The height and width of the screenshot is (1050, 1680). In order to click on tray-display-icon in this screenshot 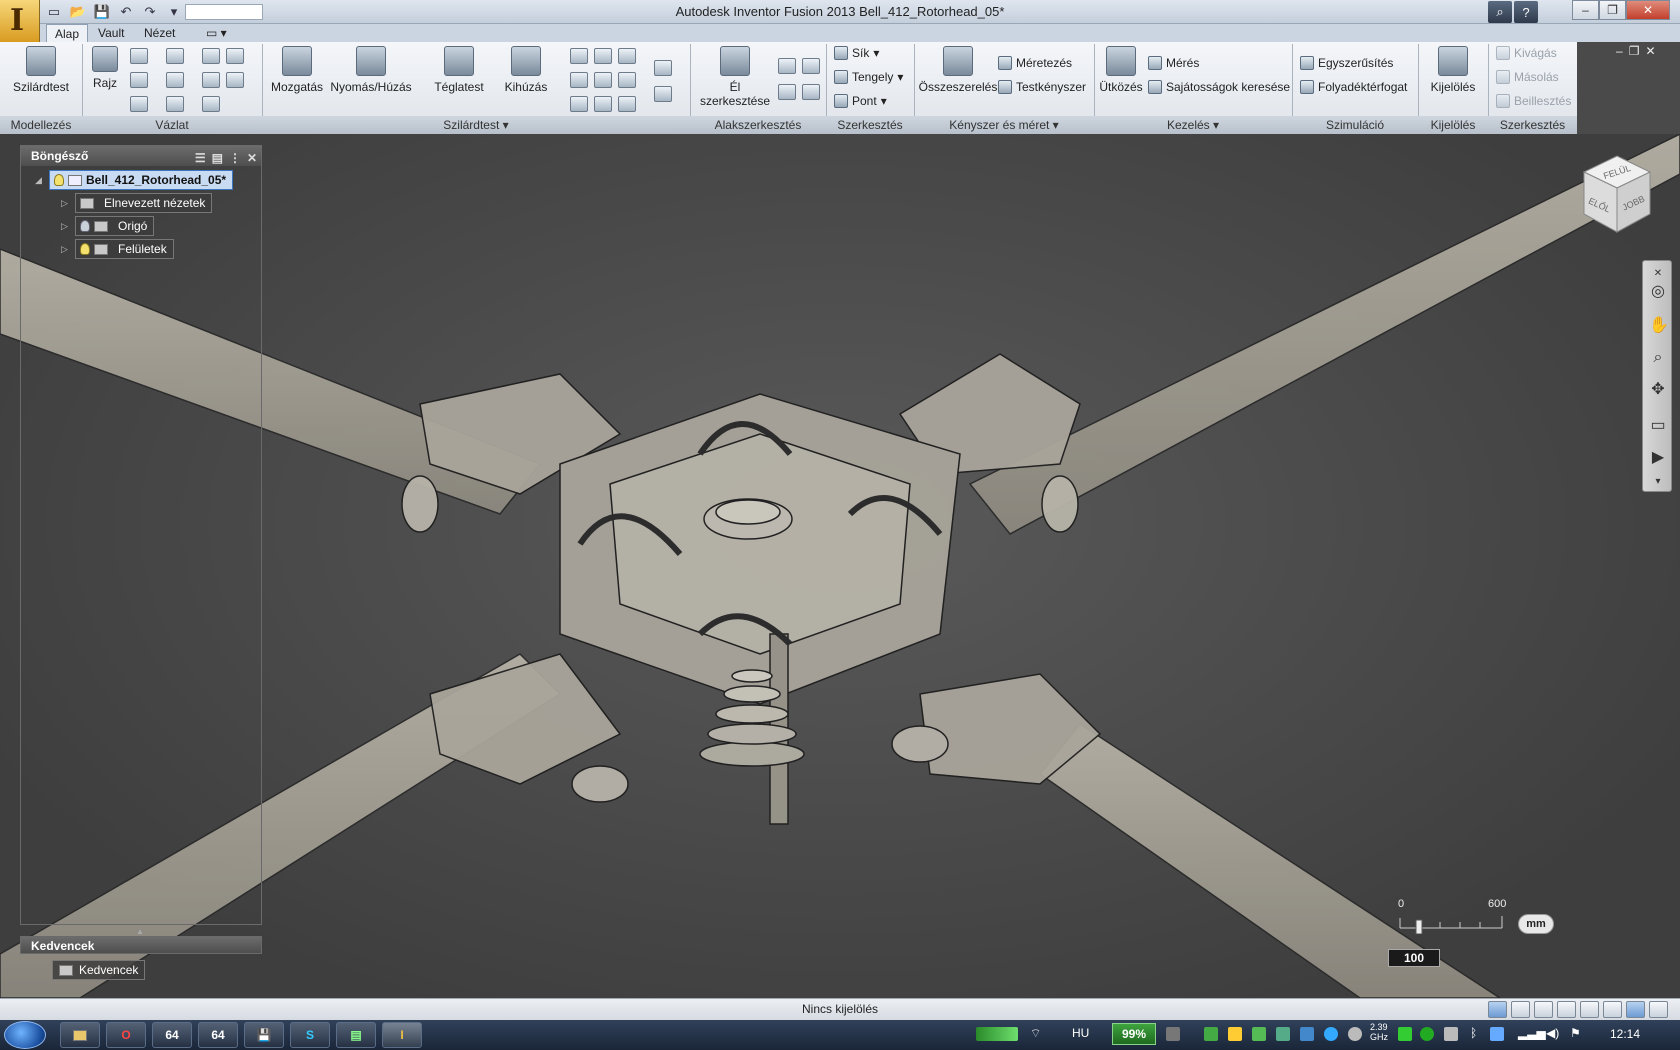, I will do `click(1497, 1034)`.